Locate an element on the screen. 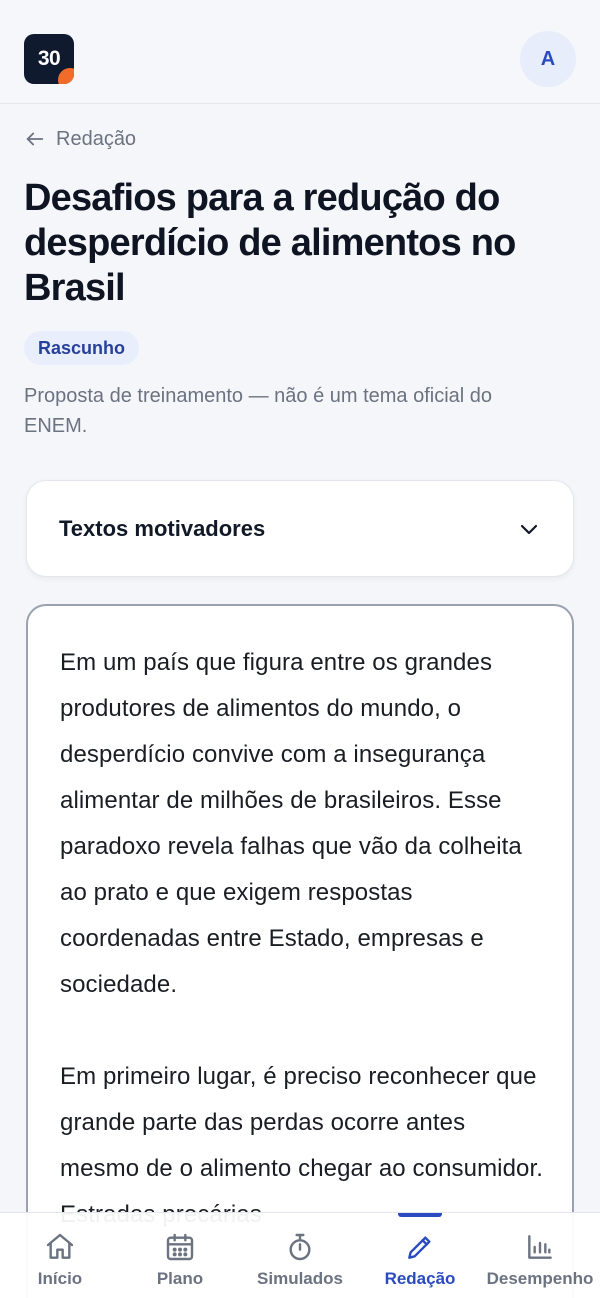 This screenshot has height=1298, width=600. status-badge-label: Rascunho is located at coordinates (82, 347).